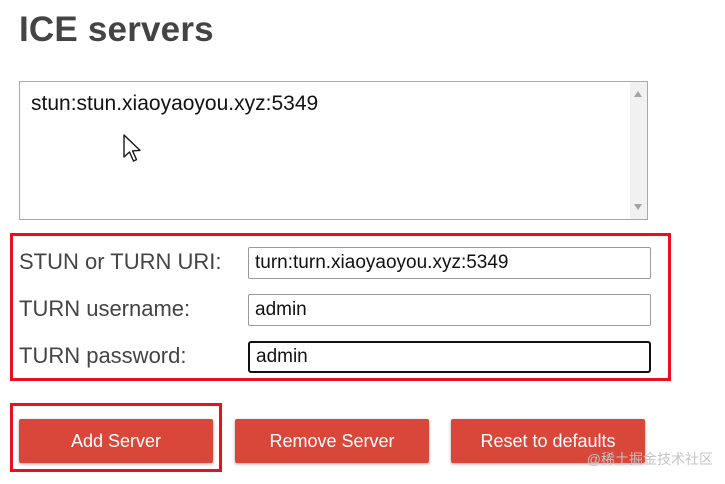  I want to click on server-list-item: stun:stun.xiaoyaoyou.xyz:5349, so click(174, 104).